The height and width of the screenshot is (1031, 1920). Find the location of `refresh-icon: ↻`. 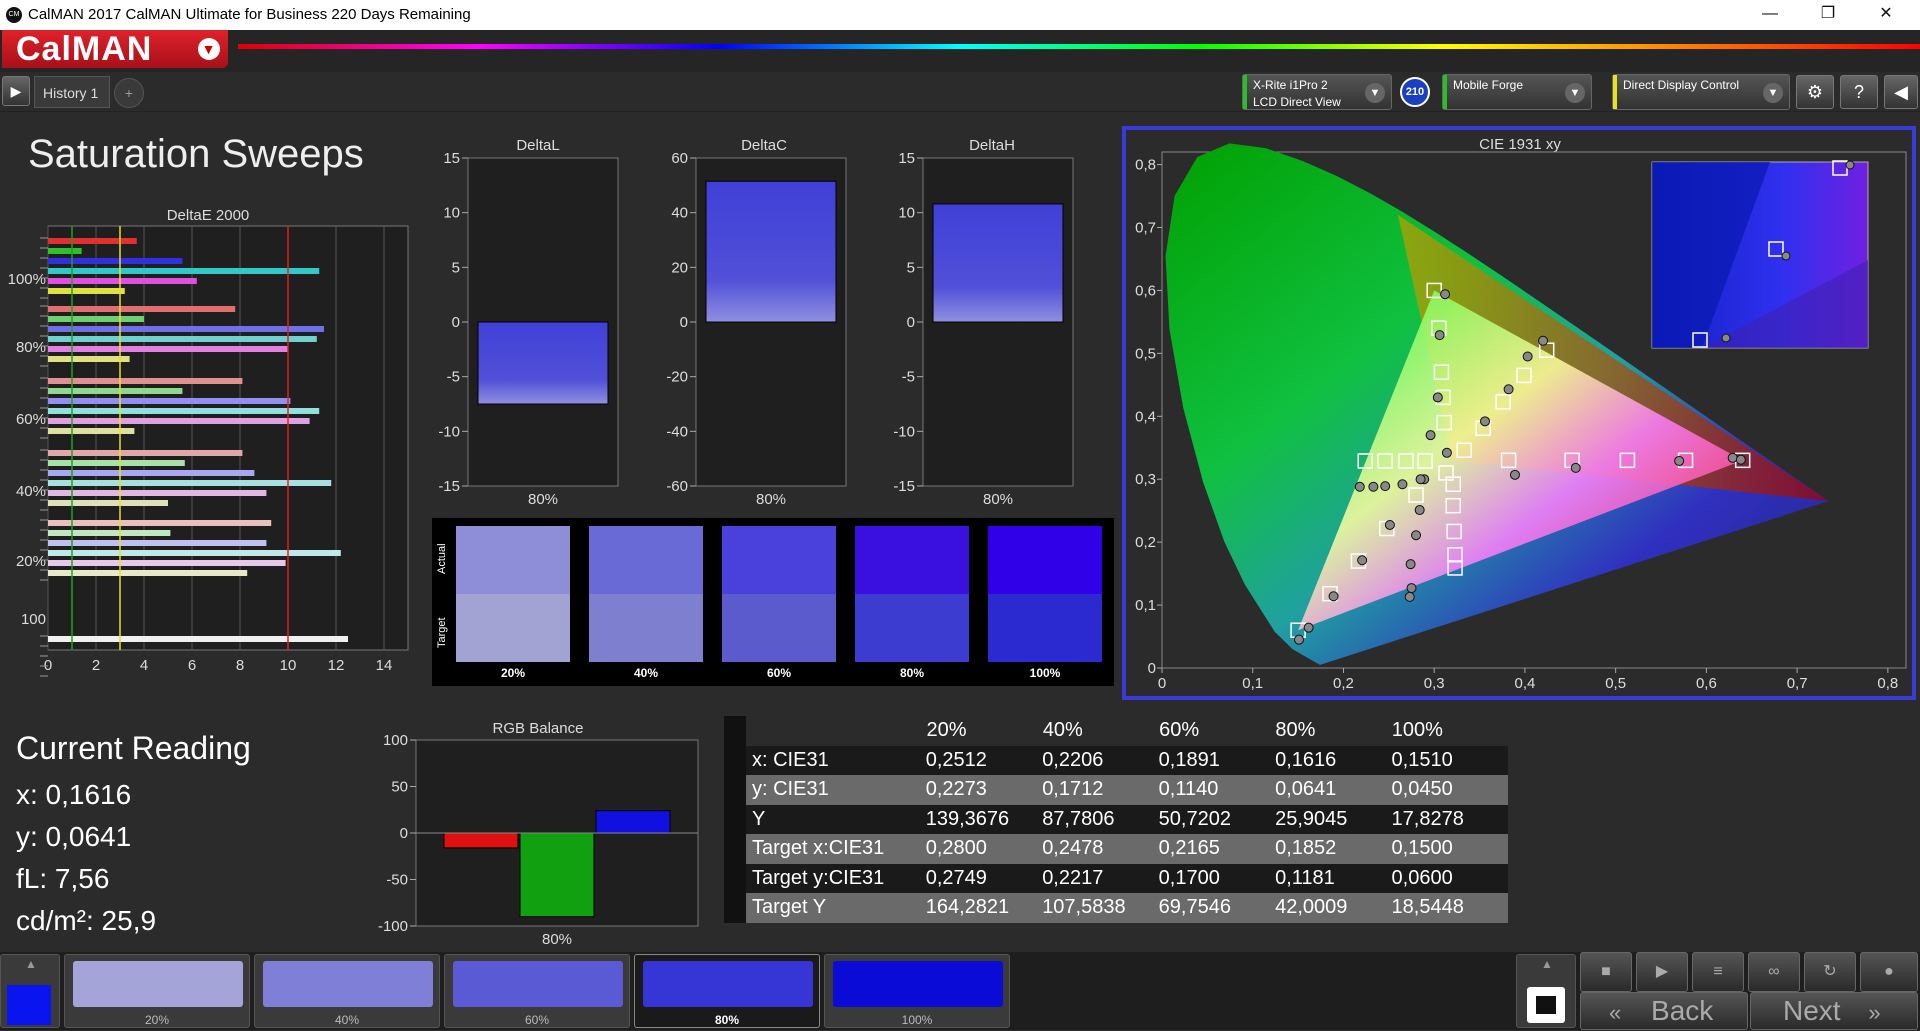

refresh-icon: ↻ is located at coordinates (1830, 972).